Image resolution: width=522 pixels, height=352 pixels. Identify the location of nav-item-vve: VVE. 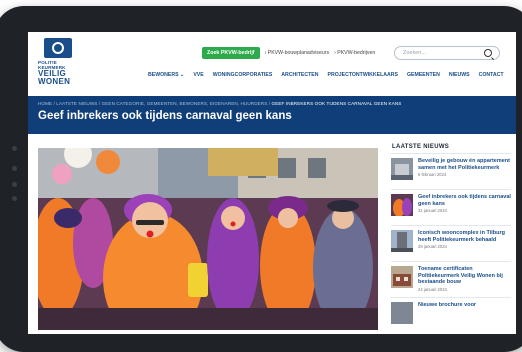
(198, 75).